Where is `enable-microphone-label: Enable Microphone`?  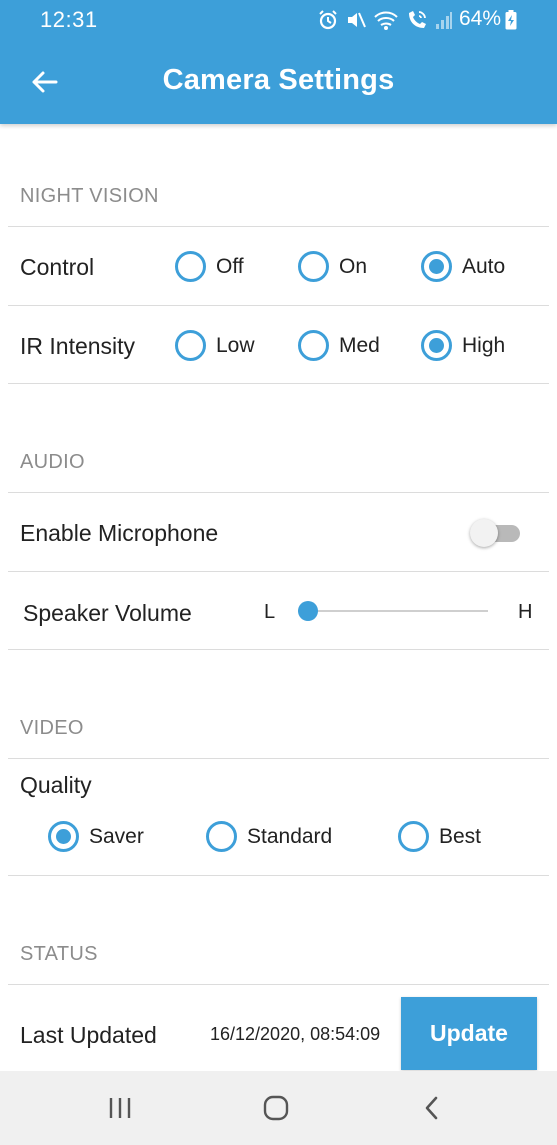
enable-microphone-label: Enable Microphone is located at coordinates (119, 533).